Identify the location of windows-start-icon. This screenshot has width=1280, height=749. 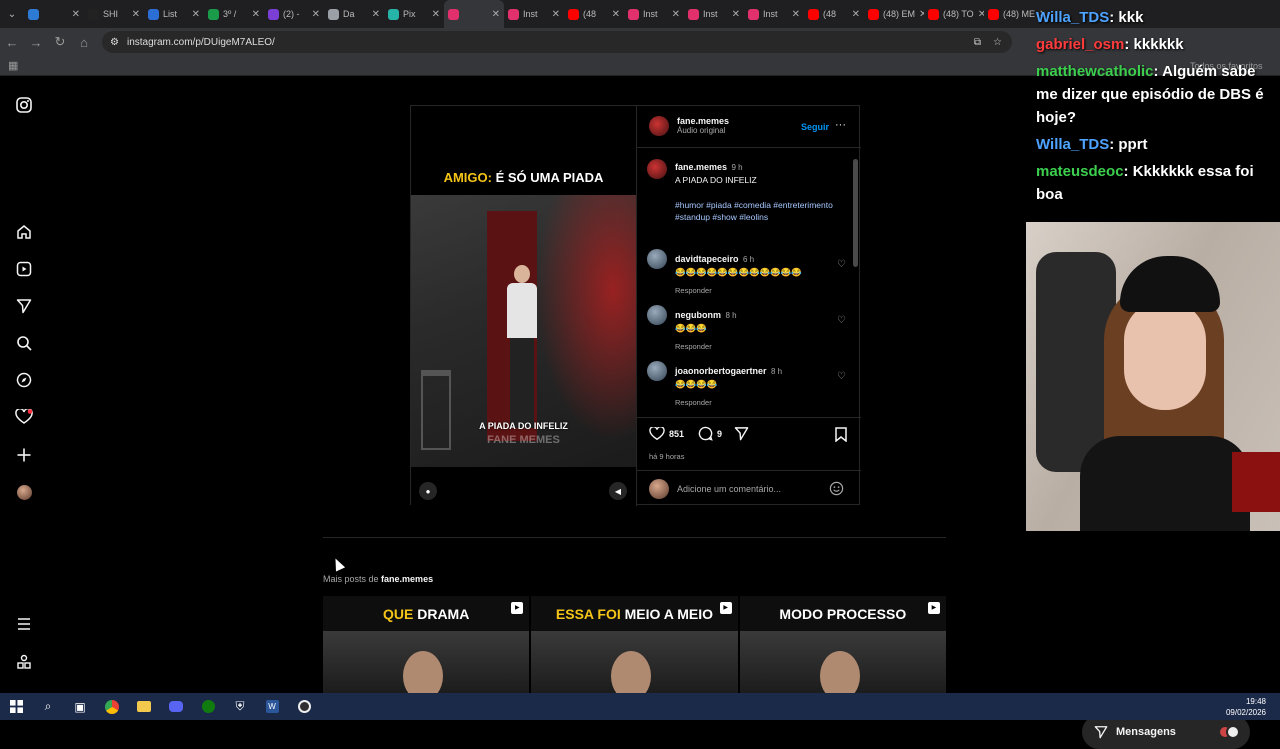
(16, 706).